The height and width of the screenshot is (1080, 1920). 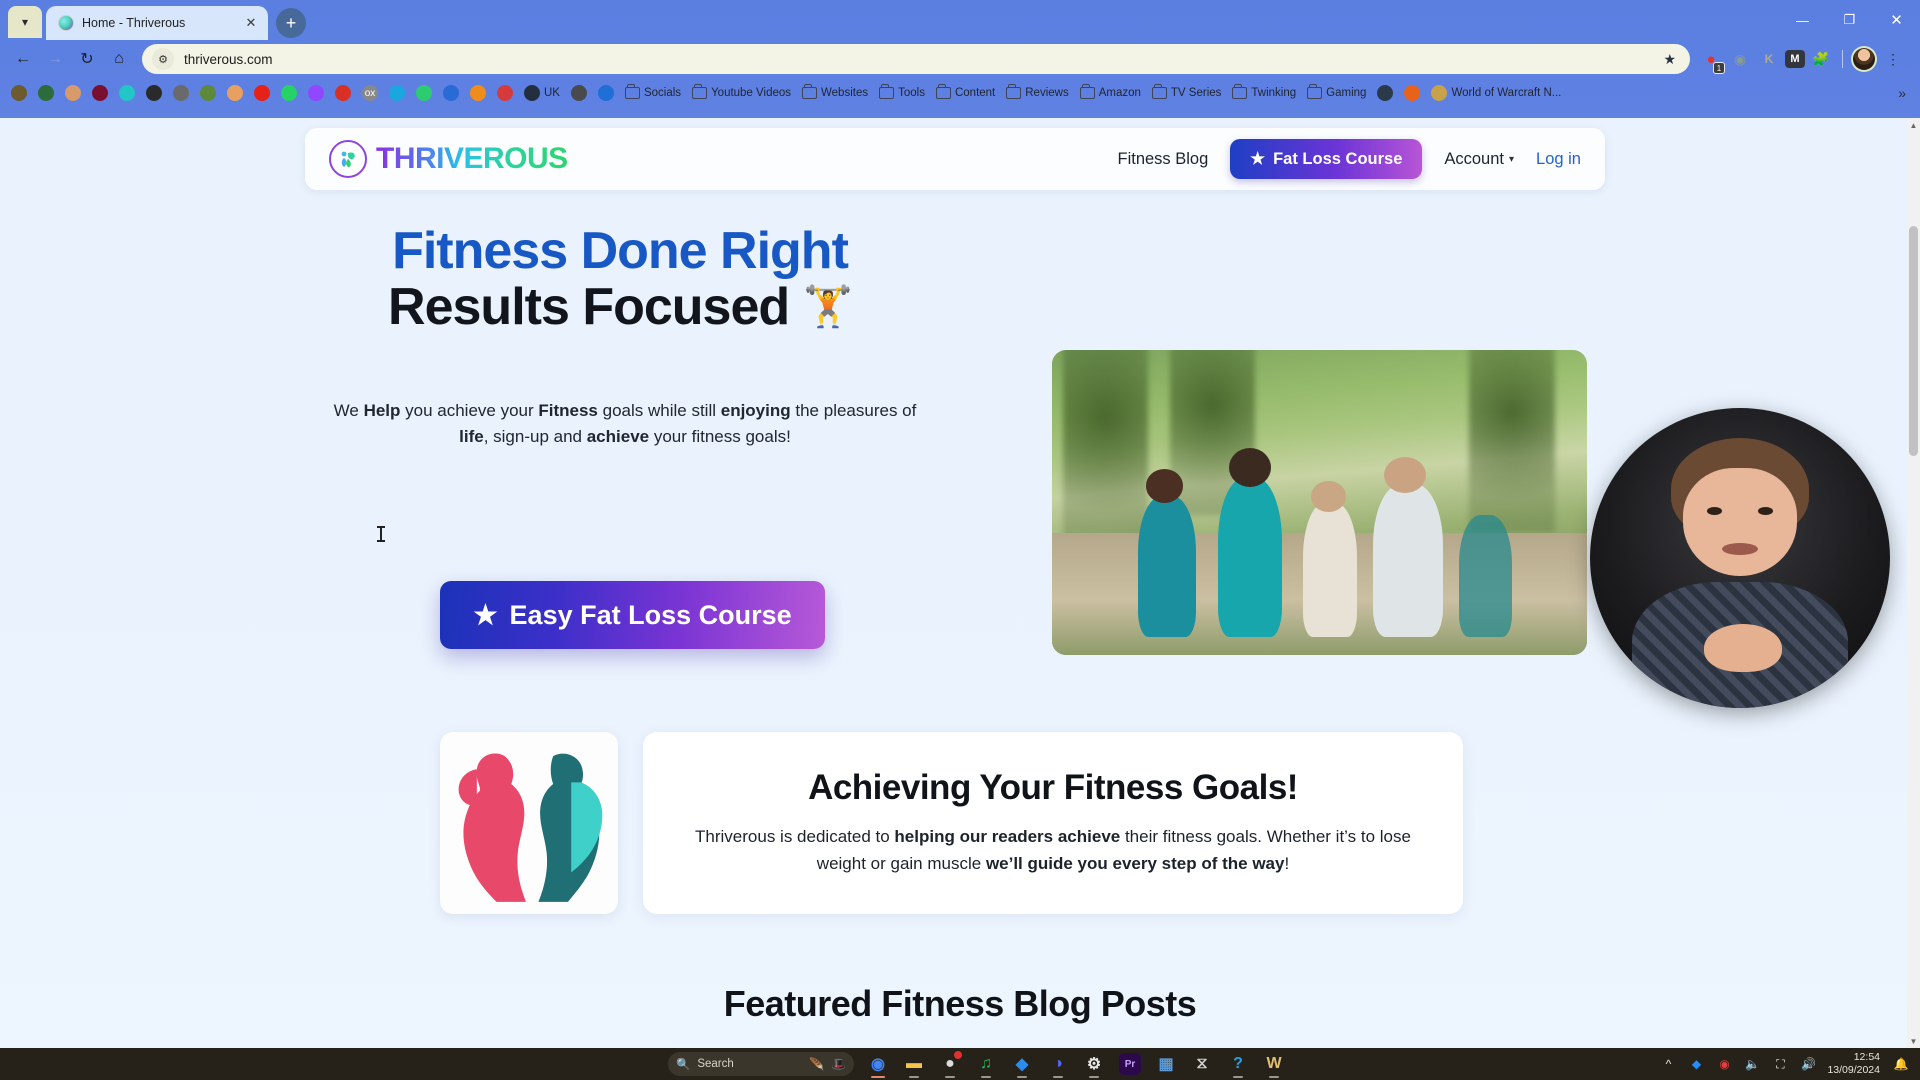 What do you see at coordinates (1842, 59) in the screenshot?
I see `toolbar-divider` at bounding box center [1842, 59].